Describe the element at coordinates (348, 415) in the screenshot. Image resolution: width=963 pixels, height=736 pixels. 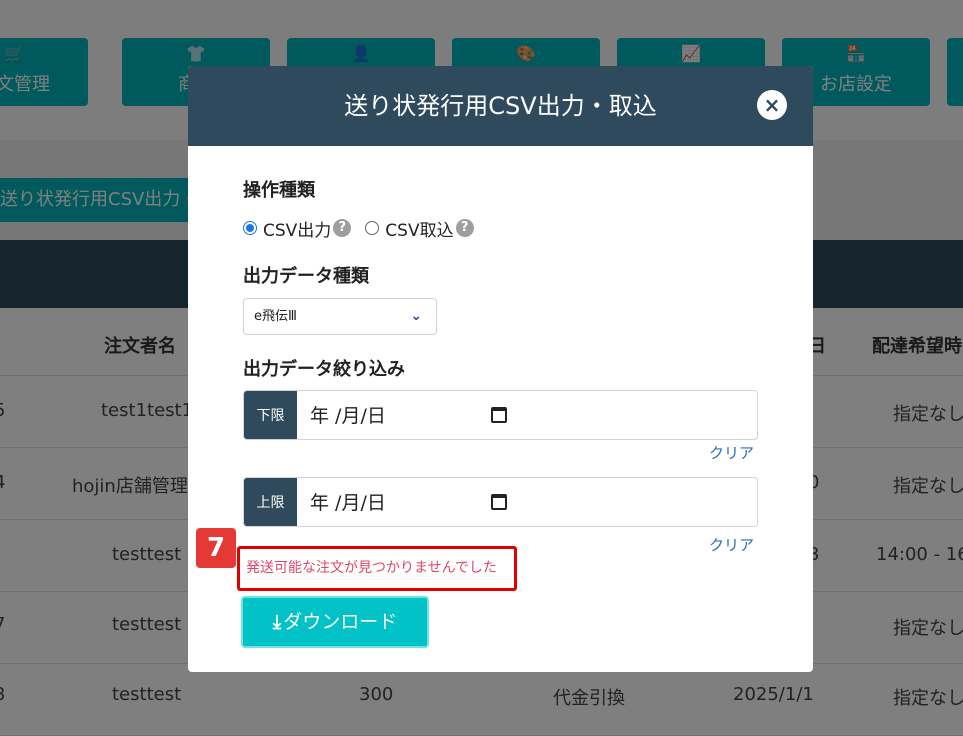
I see `lower-date-input: 年 /月/日` at that location.